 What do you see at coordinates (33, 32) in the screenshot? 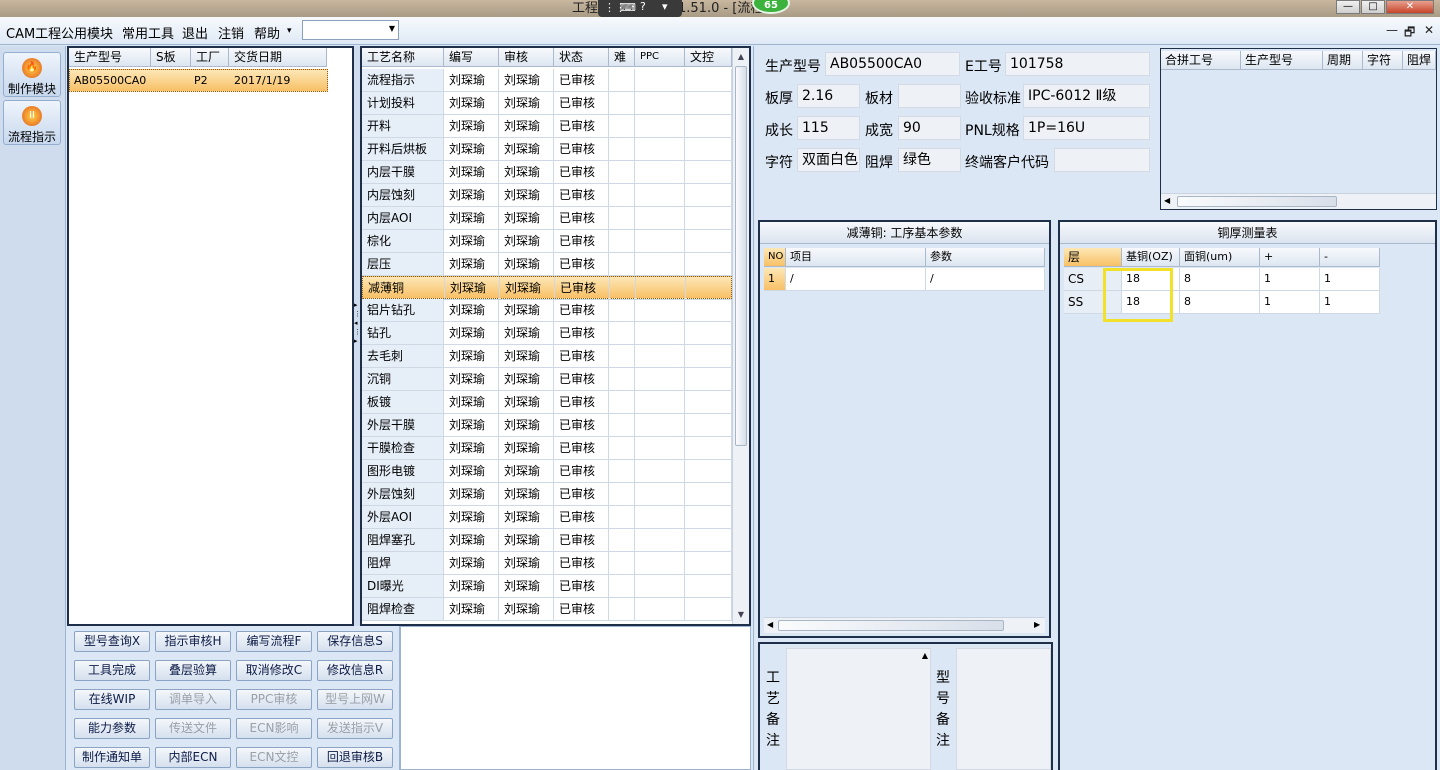
I see `menu-cam: CAM工程` at bounding box center [33, 32].